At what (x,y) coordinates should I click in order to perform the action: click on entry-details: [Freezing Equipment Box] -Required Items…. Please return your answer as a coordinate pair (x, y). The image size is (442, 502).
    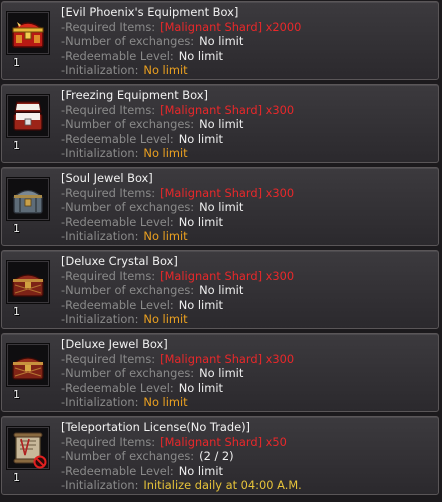
    Looking at the image, I should click on (247, 124).